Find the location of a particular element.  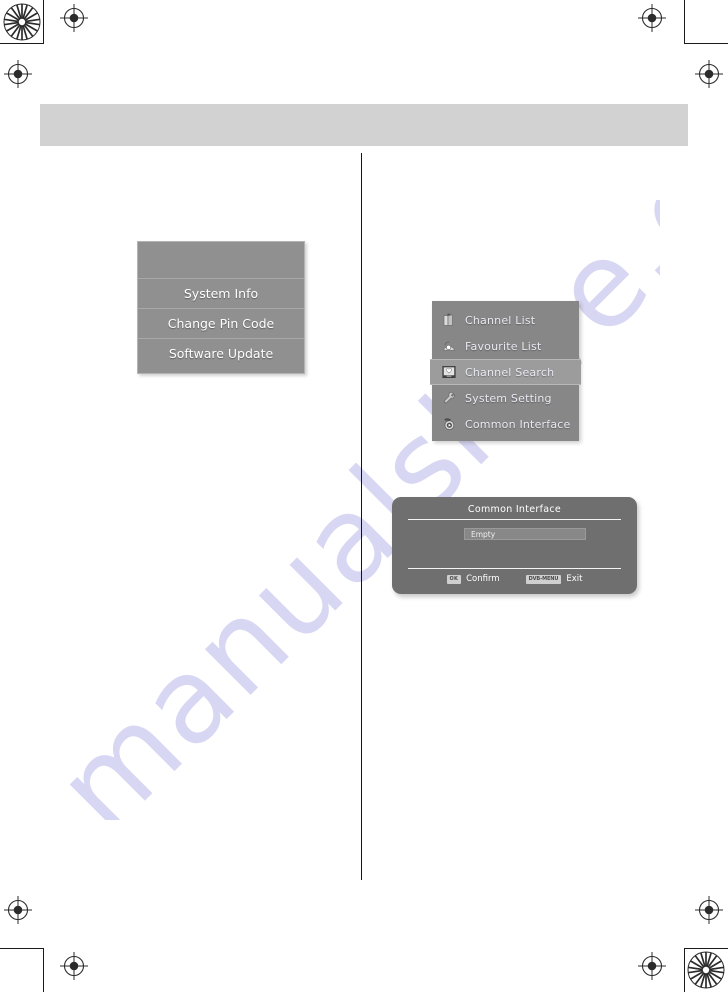

osd-menu-label-system-setting: System Setting is located at coordinates (508, 398).